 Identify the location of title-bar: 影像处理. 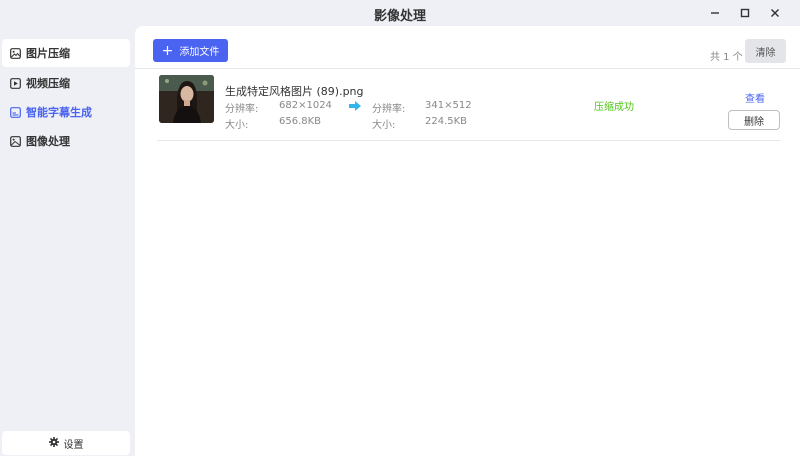
(400, 13).